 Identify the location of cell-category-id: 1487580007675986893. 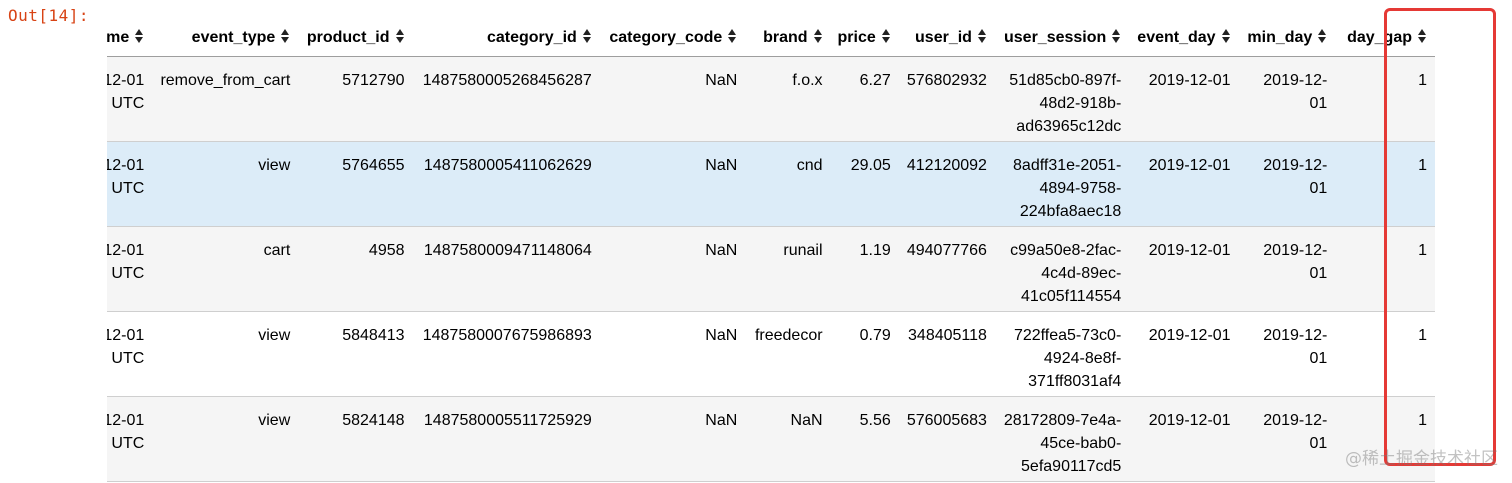
(507, 335).